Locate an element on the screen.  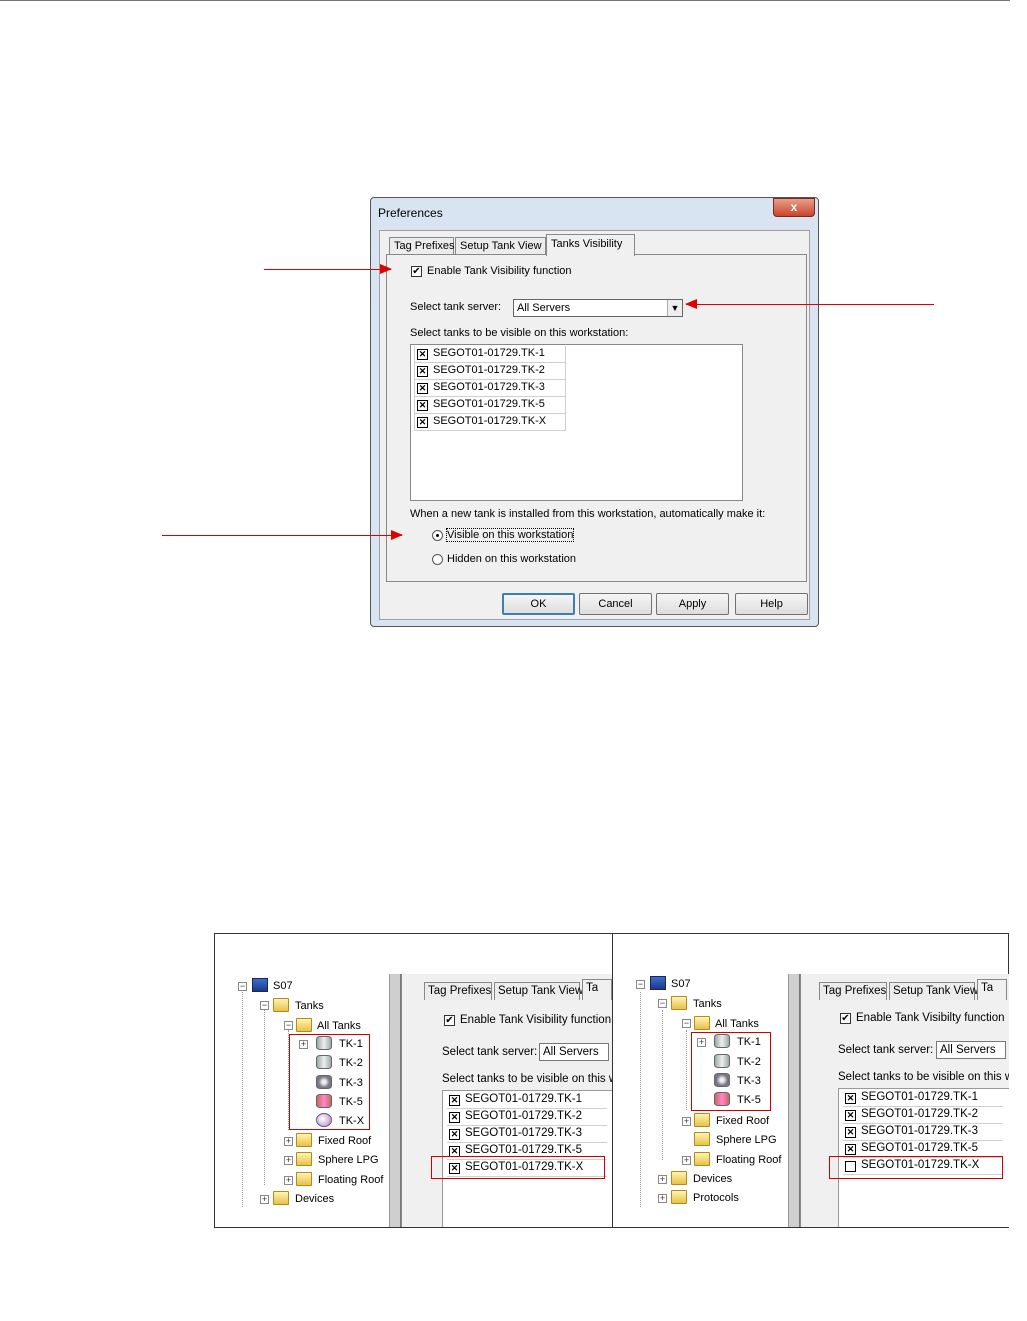
tank-name: SEGOT01-01729.TK-5 is located at coordinates (919, 1148).